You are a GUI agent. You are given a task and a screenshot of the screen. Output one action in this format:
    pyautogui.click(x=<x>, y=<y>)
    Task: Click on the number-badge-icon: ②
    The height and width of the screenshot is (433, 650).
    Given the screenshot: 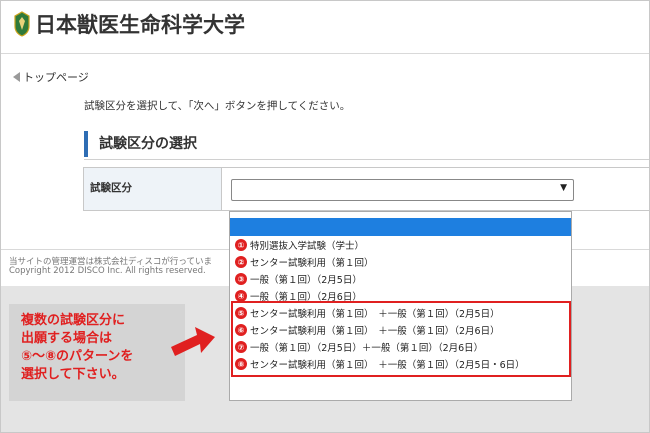 What is the action you would take?
    pyautogui.click(x=241, y=262)
    